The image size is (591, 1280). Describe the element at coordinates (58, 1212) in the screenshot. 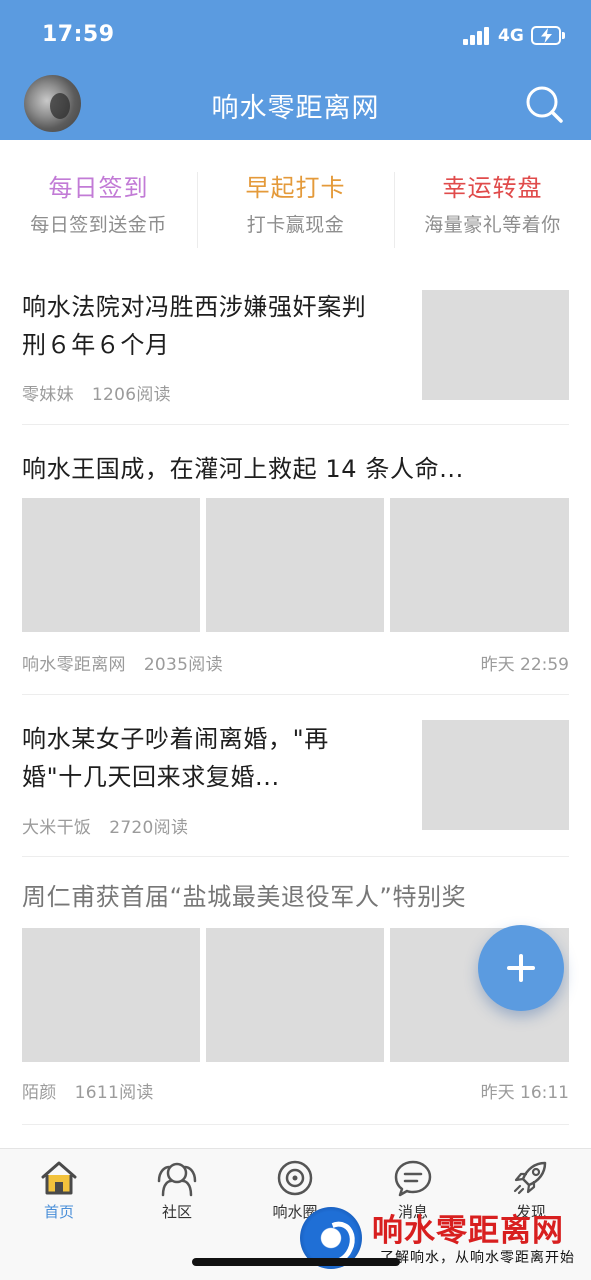

I see `tab-home-label: 首页` at that location.